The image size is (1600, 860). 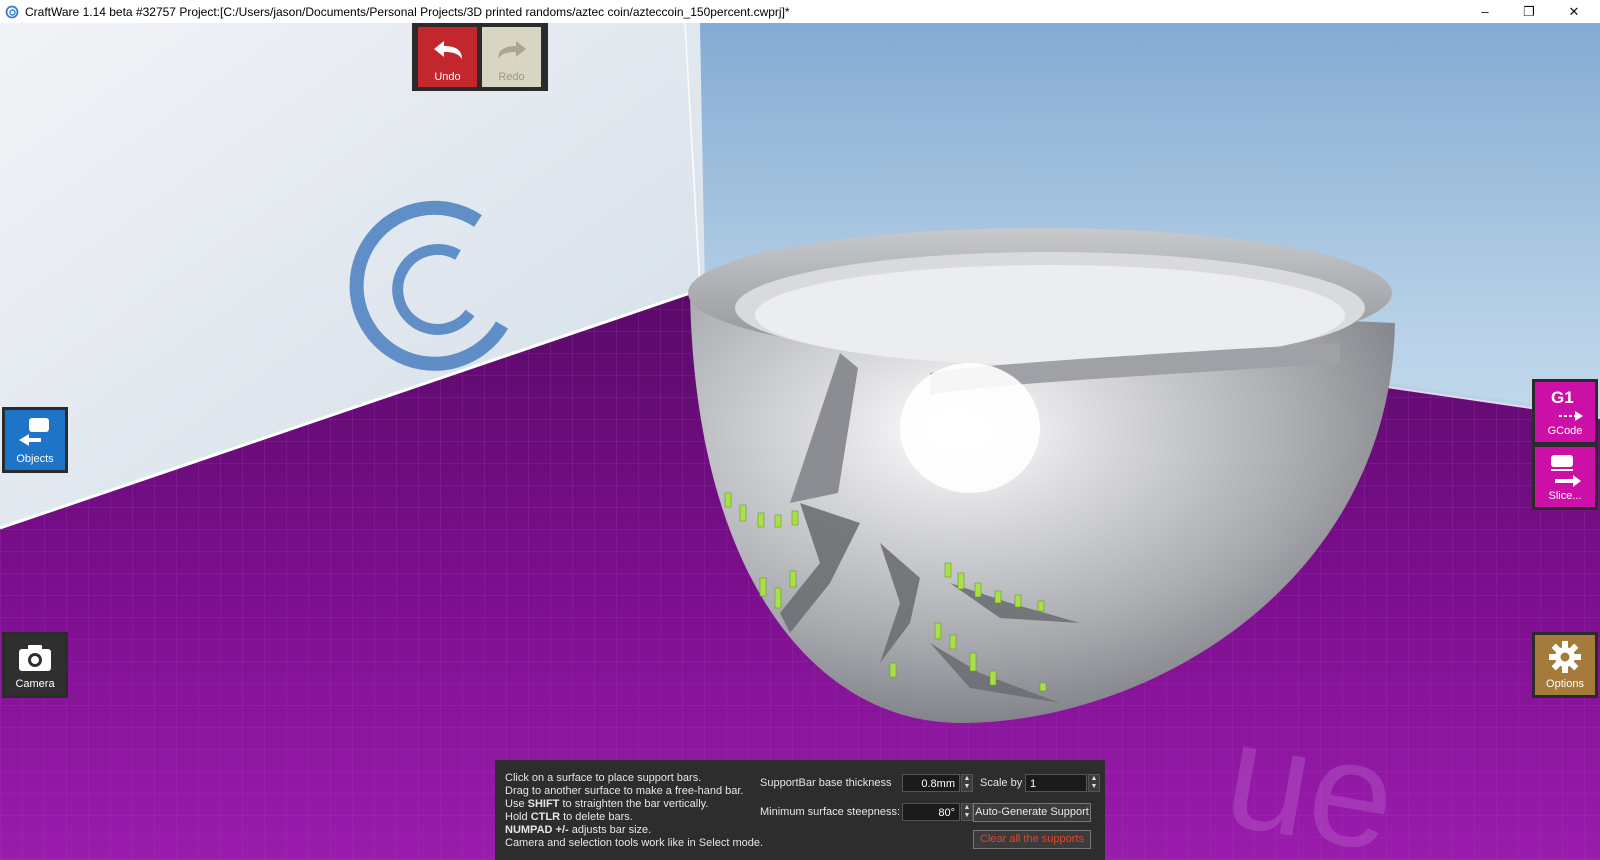 What do you see at coordinates (569, 817) in the screenshot?
I see `help-line: Hold CTLR to delete bars.` at bounding box center [569, 817].